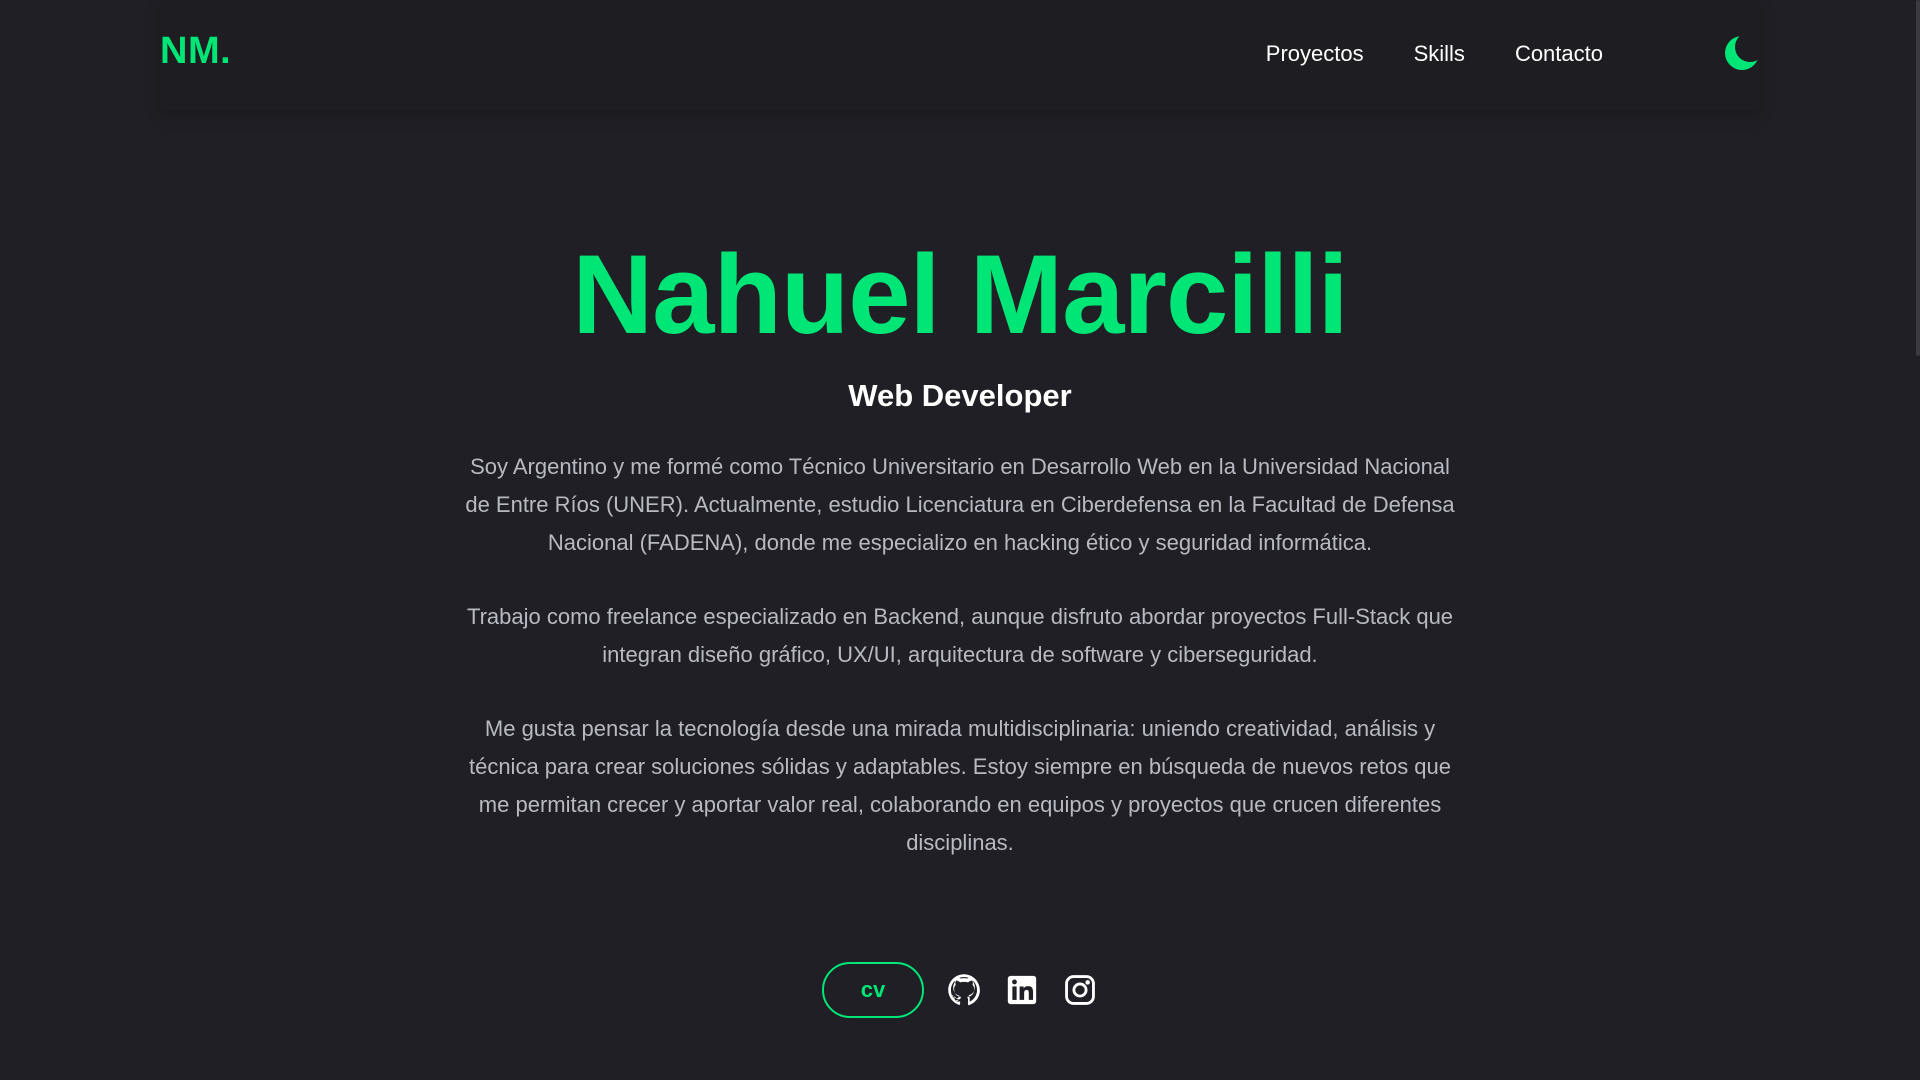  I want to click on nav-contacto: Contacto, so click(1559, 54).